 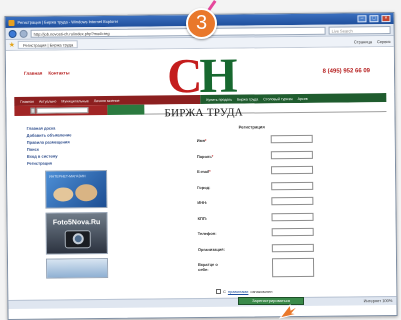 I want to click on agree-row: С правилами ознакомлен, so click(x=244, y=291).